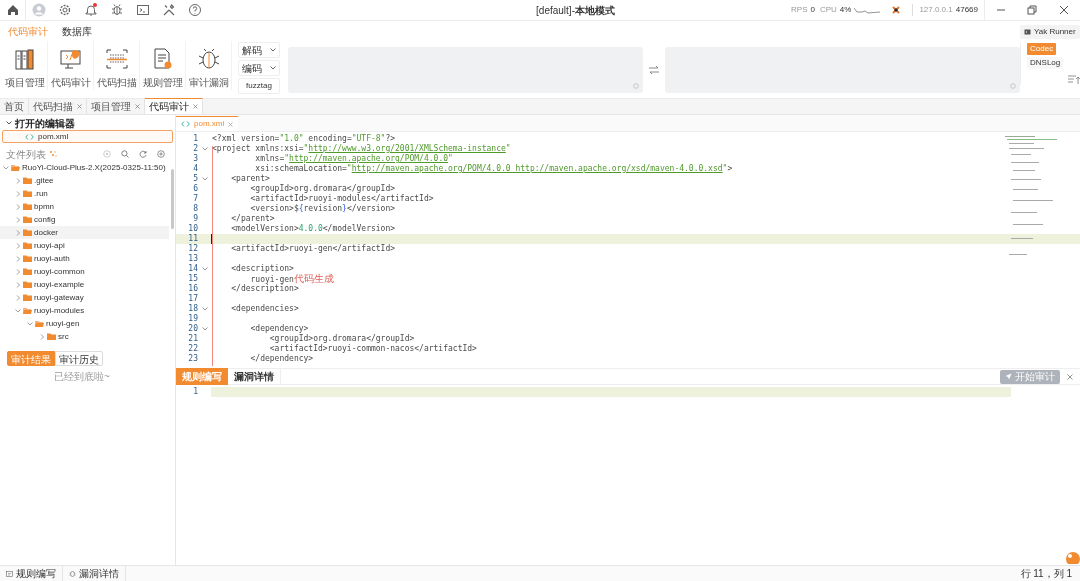 This screenshot has width=1080, height=581. I want to click on line-number: 19, so click(192, 319).